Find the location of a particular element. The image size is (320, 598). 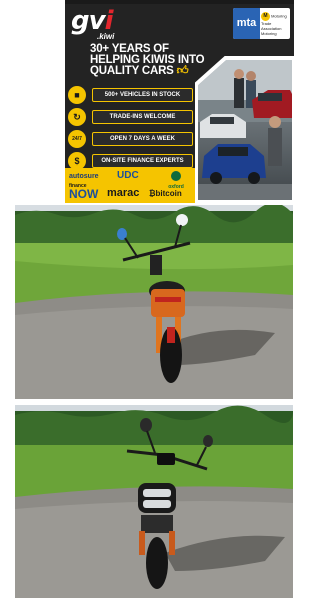

finance-now-label: NOW is located at coordinates (84, 194).